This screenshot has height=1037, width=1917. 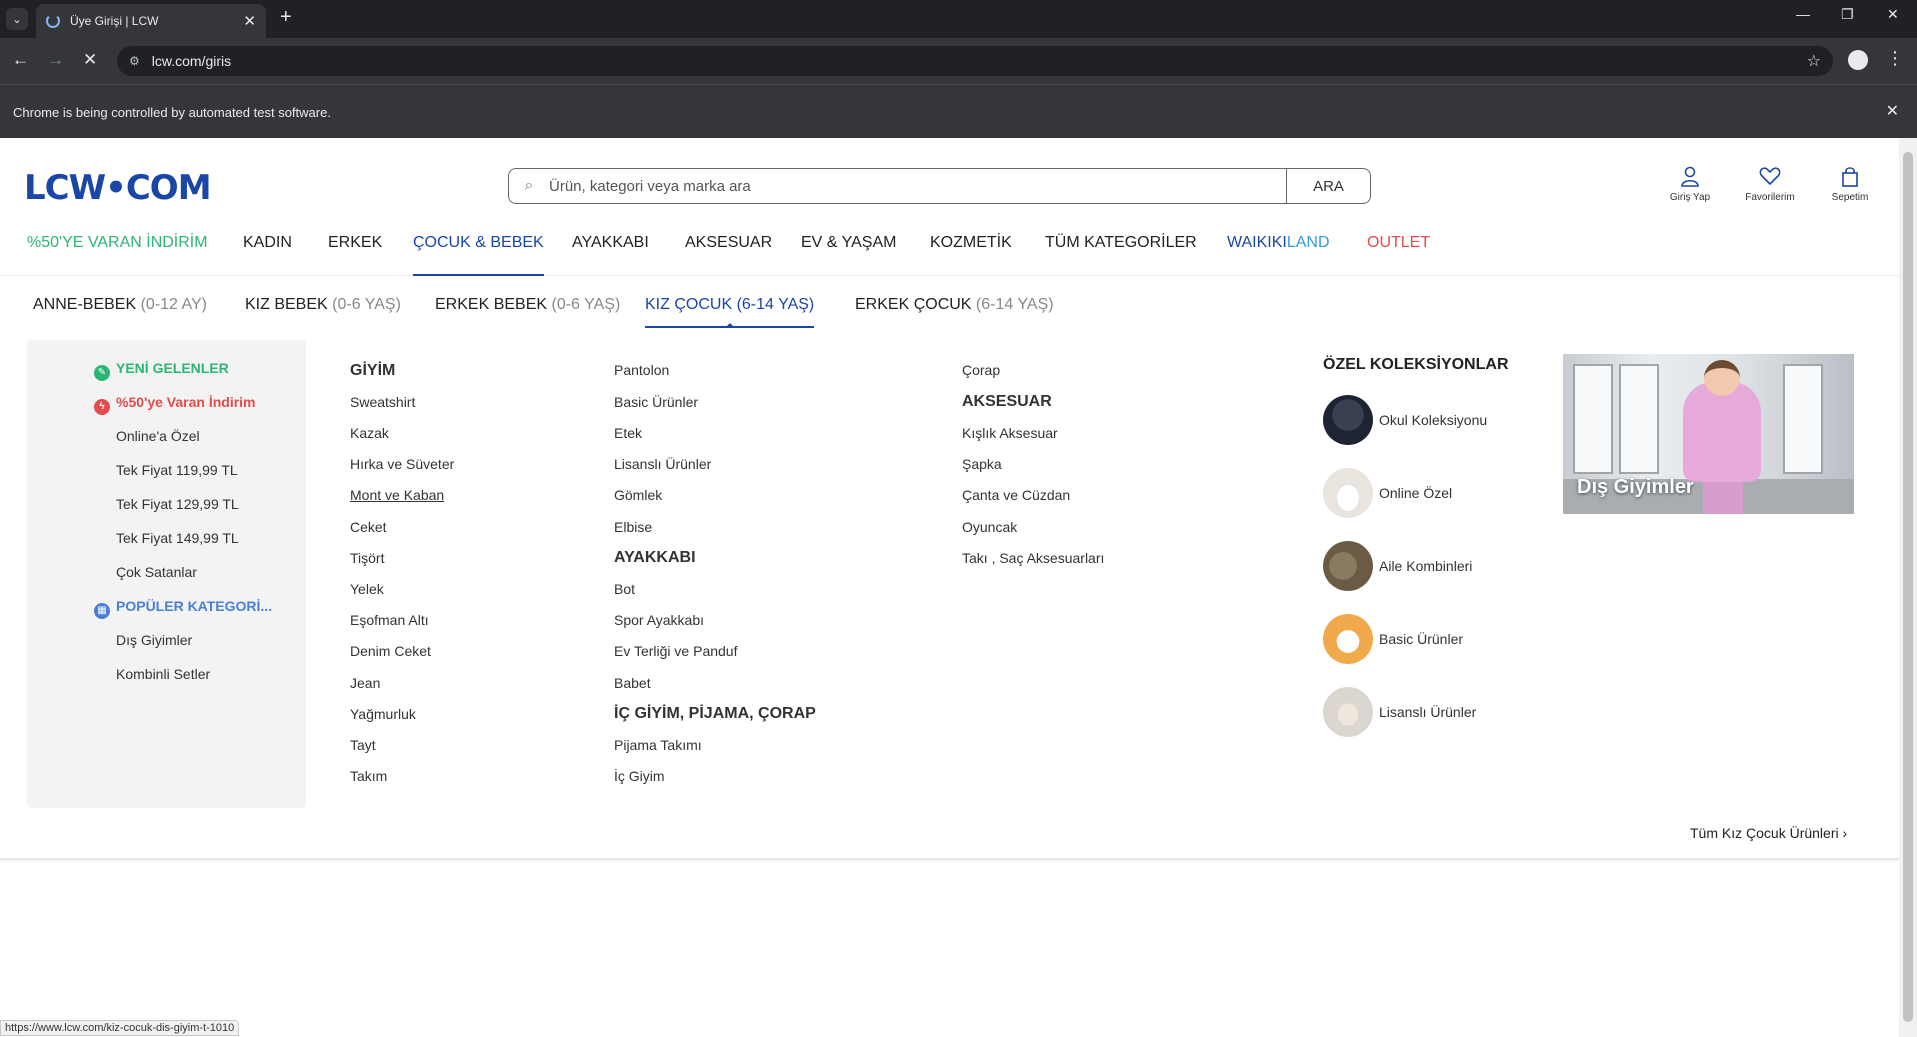 I want to click on category-link: Pantolon, so click(x=641, y=370).